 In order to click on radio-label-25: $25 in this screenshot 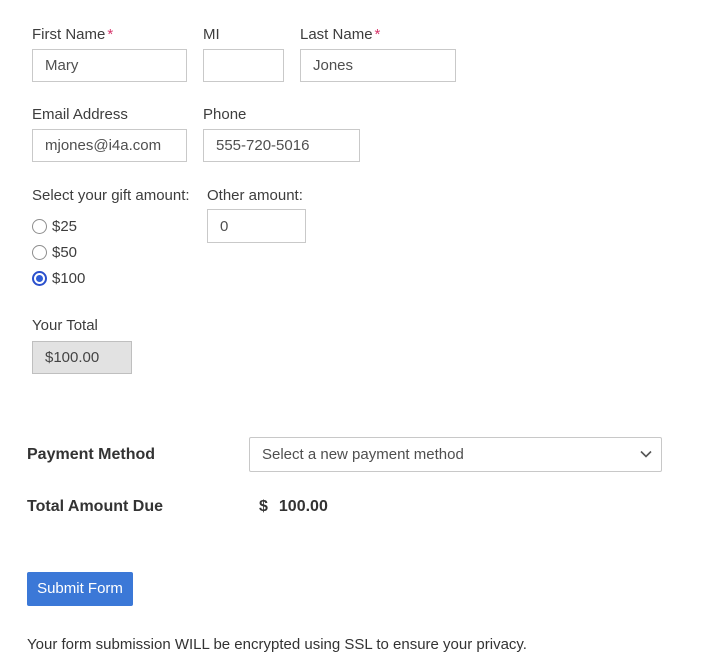, I will do `click(65, 226)`.